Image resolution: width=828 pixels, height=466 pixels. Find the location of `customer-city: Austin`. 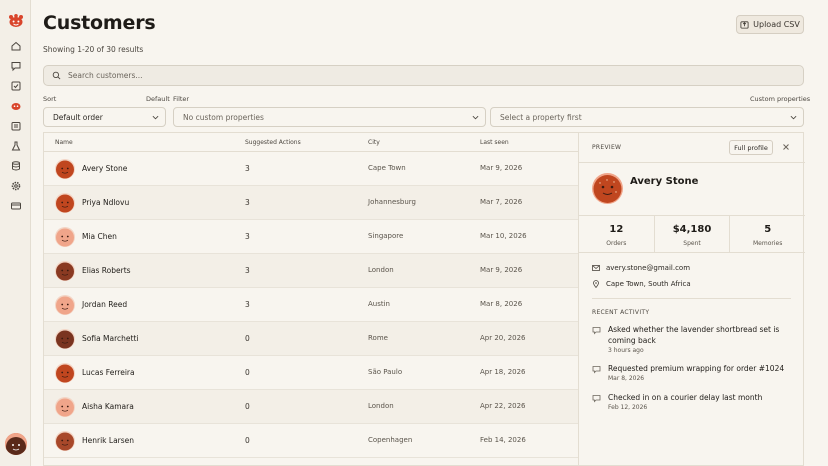

customer-city: Austin is located at coordinates (379, 304).